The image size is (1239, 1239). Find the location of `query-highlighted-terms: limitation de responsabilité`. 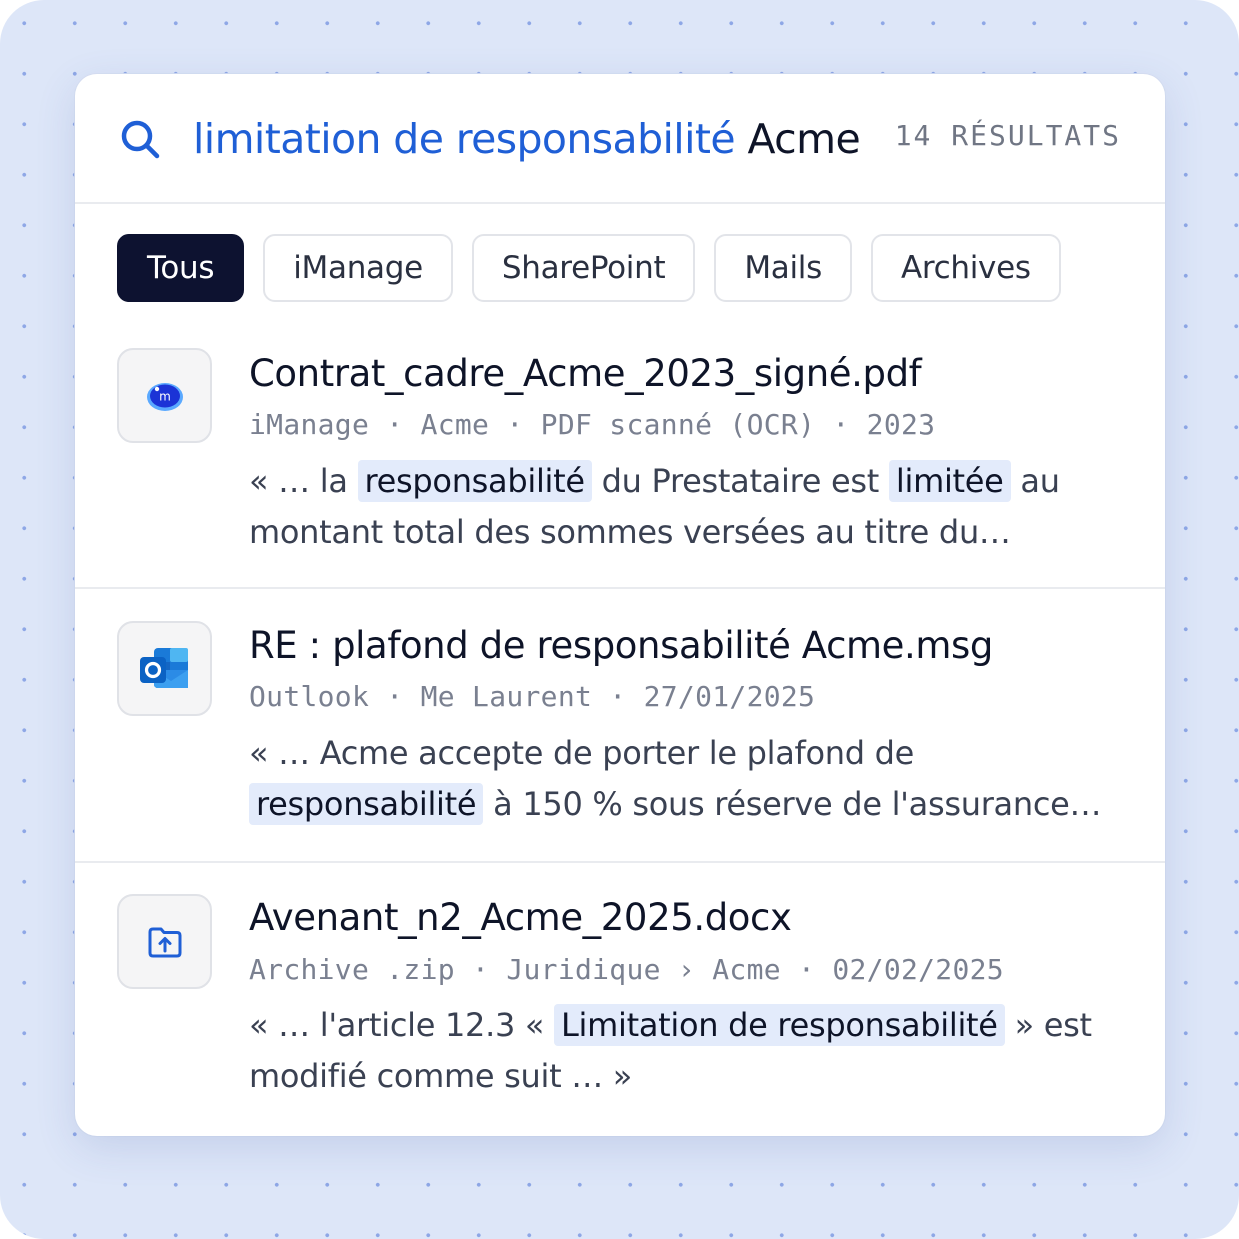

query-highlighted-terms: limitation de responsabilité is located at coordinates (464, 139).